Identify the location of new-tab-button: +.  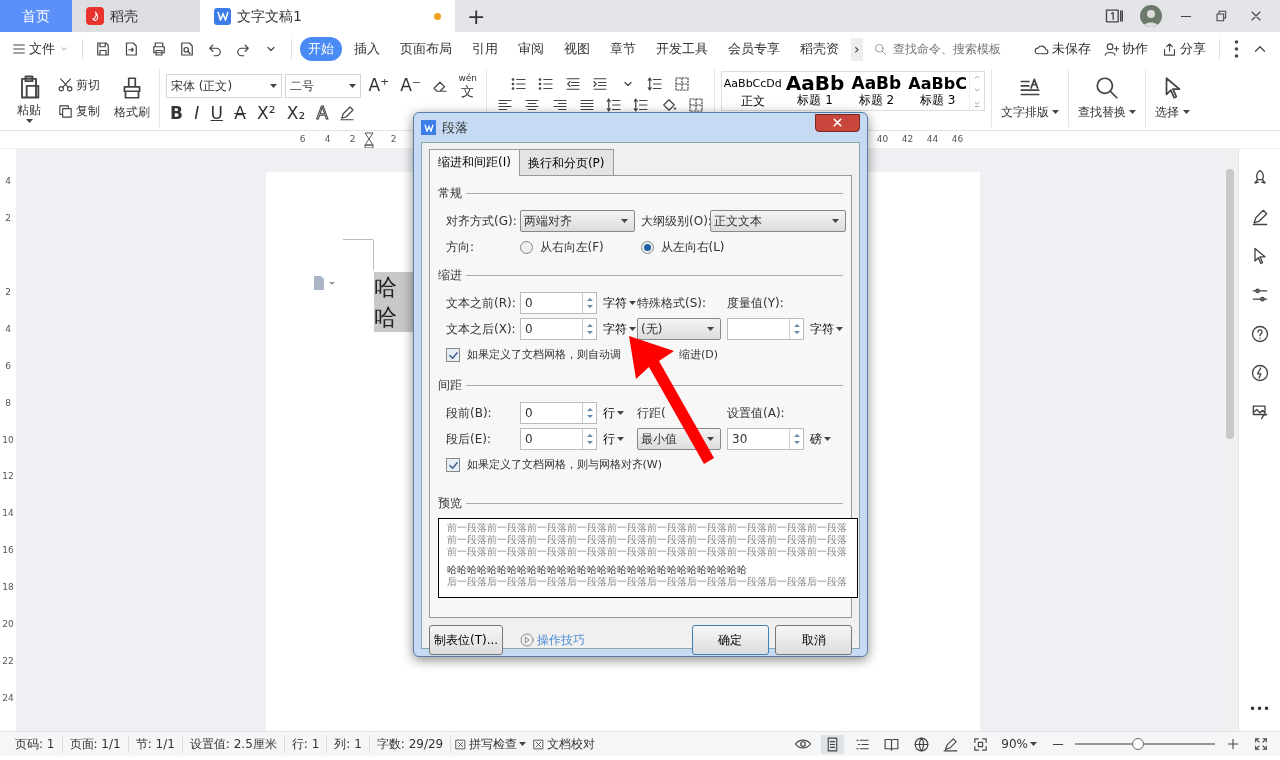
(476, 16).